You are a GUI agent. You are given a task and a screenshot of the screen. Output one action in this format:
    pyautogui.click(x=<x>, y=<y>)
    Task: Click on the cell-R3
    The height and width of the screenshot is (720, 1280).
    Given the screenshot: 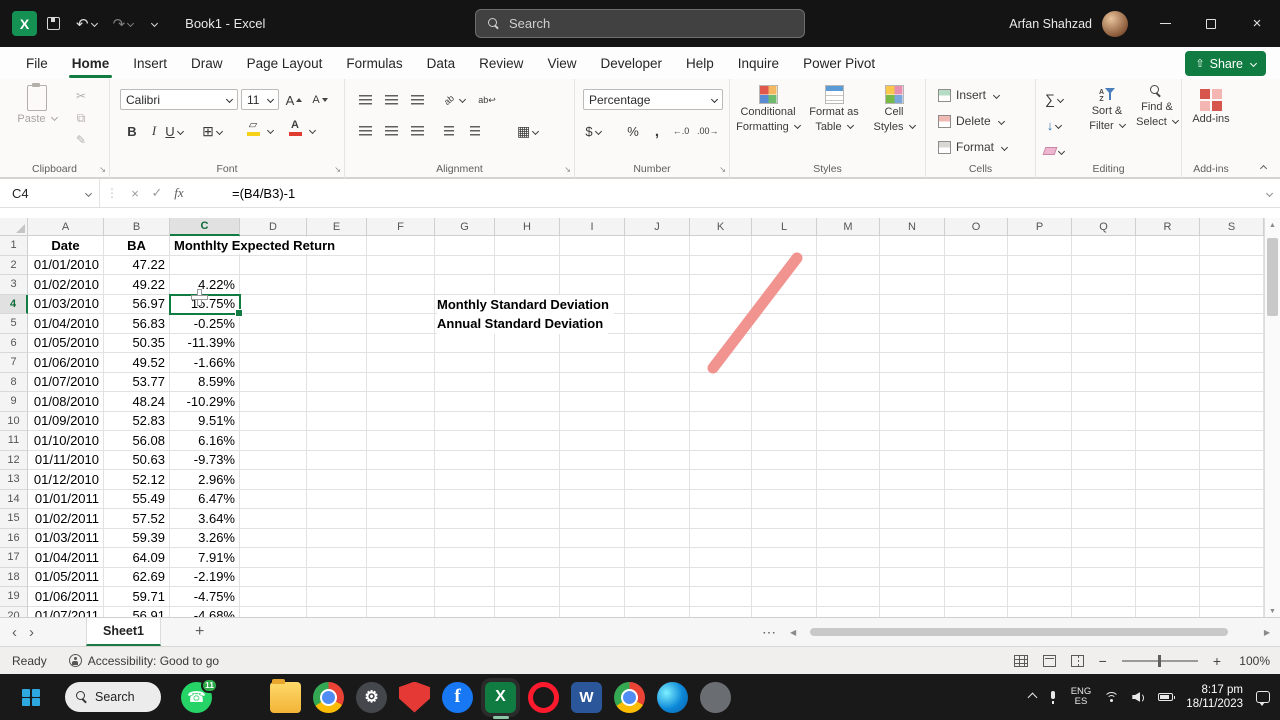 What is the action you would take?
    pyautogui.click(x=1168, y=285)
    